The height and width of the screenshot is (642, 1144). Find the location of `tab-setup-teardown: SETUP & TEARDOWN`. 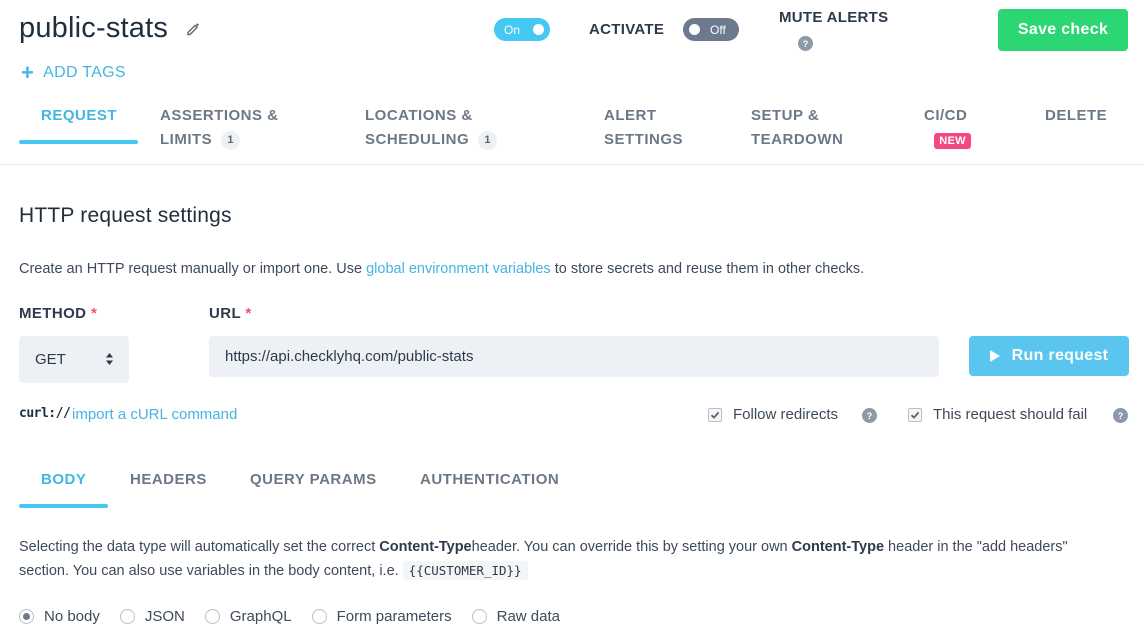

tab-setup-teardown: SETUP & TEARDOWN is located at coordinates (797, 128).